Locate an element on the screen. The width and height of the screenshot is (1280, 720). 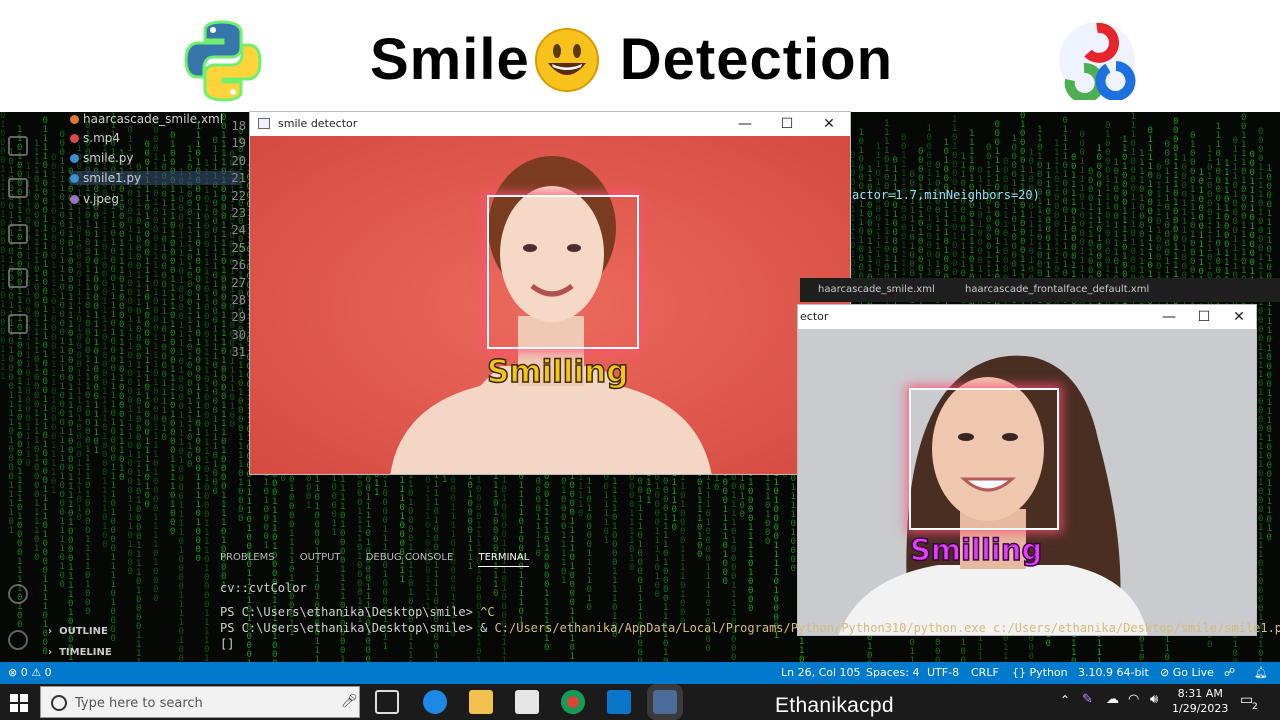
clock-date: 1/29/2023 is located at coordinates (1200, 708).